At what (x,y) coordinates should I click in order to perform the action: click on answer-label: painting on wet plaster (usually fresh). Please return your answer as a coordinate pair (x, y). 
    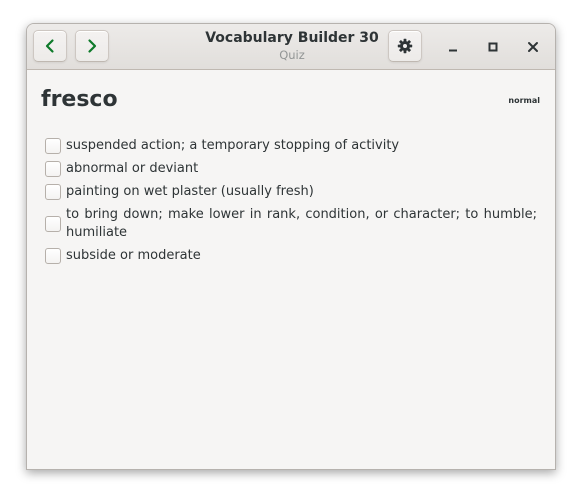
    Looking at the image, I should click on (190, 192).